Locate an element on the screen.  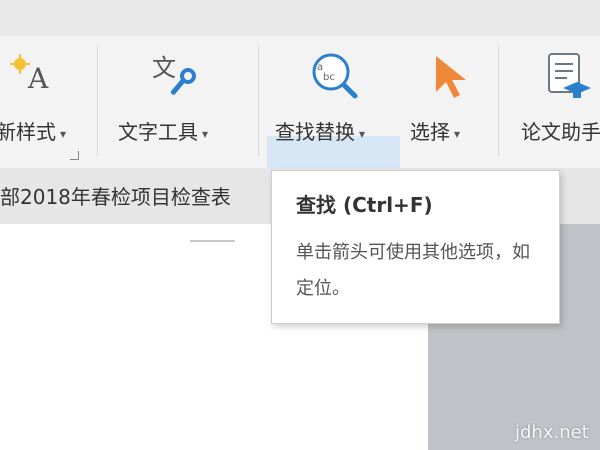
text-tools-button: 文 文字工具 ▾ is located at coordinates (175, 102).